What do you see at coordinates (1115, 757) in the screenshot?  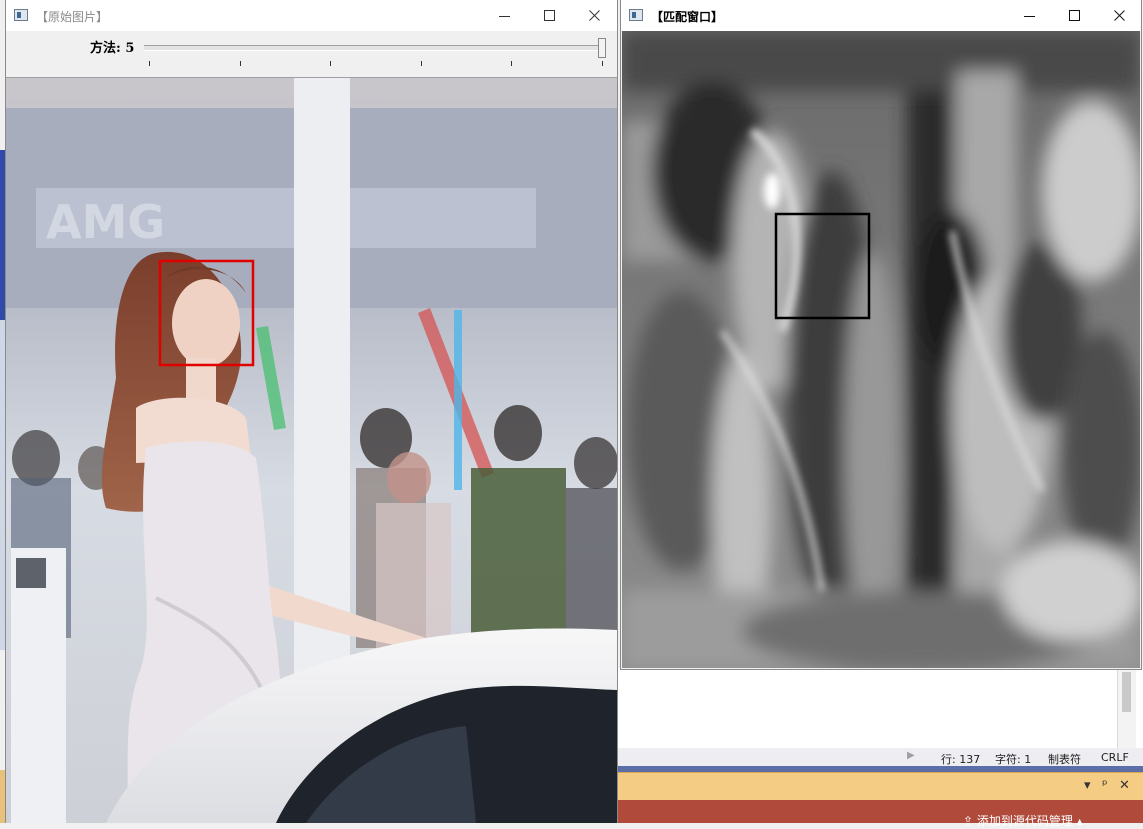 I see `status-eol: CRLF` at bounding box center [1115, 757].